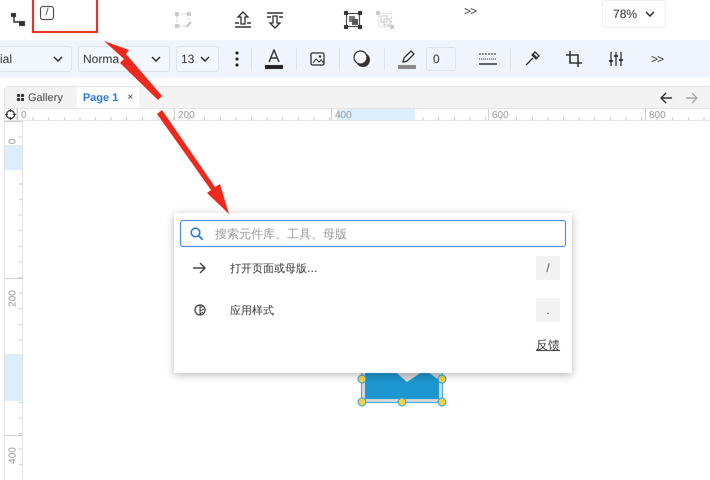 This screenshot has height=480, width=710. I want to click on command-item: 打开页面或母版... /, so click(373, 268).